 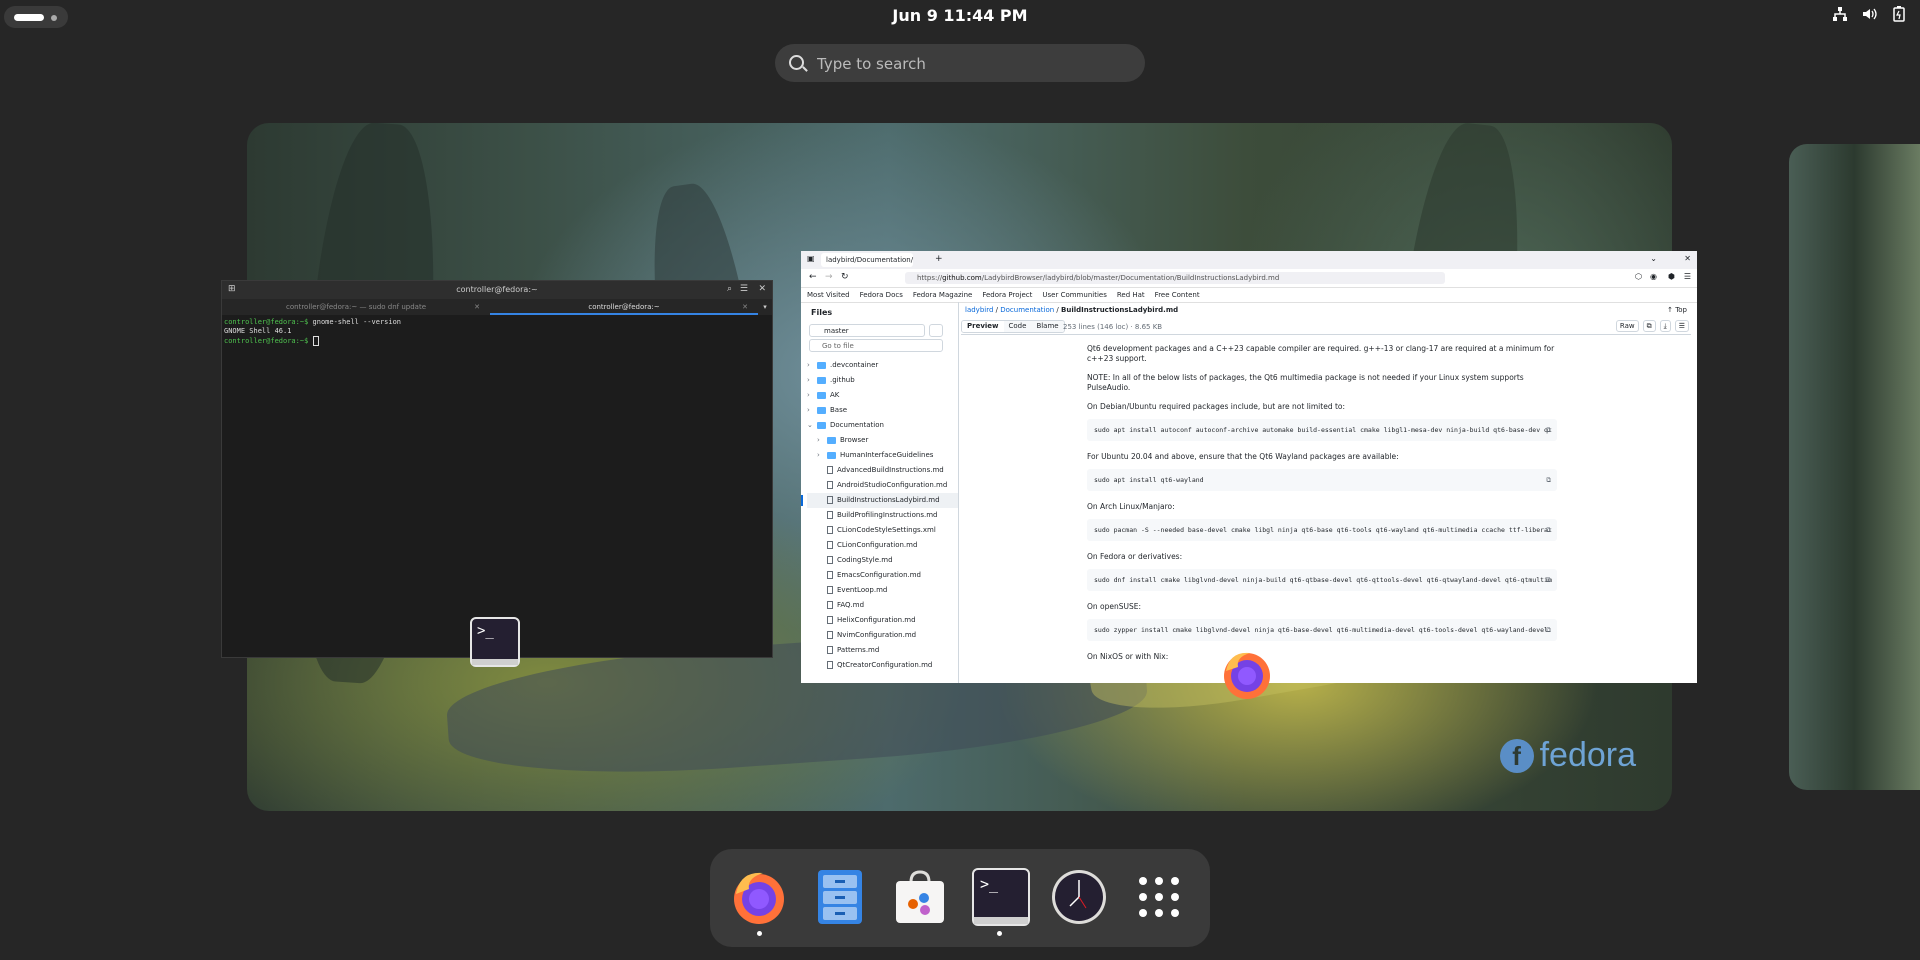 What do you see at coordinates (882, 590) in the screenshot?
I see `file-tree-item: EventLoop.md` at bounding box center [882, 590].